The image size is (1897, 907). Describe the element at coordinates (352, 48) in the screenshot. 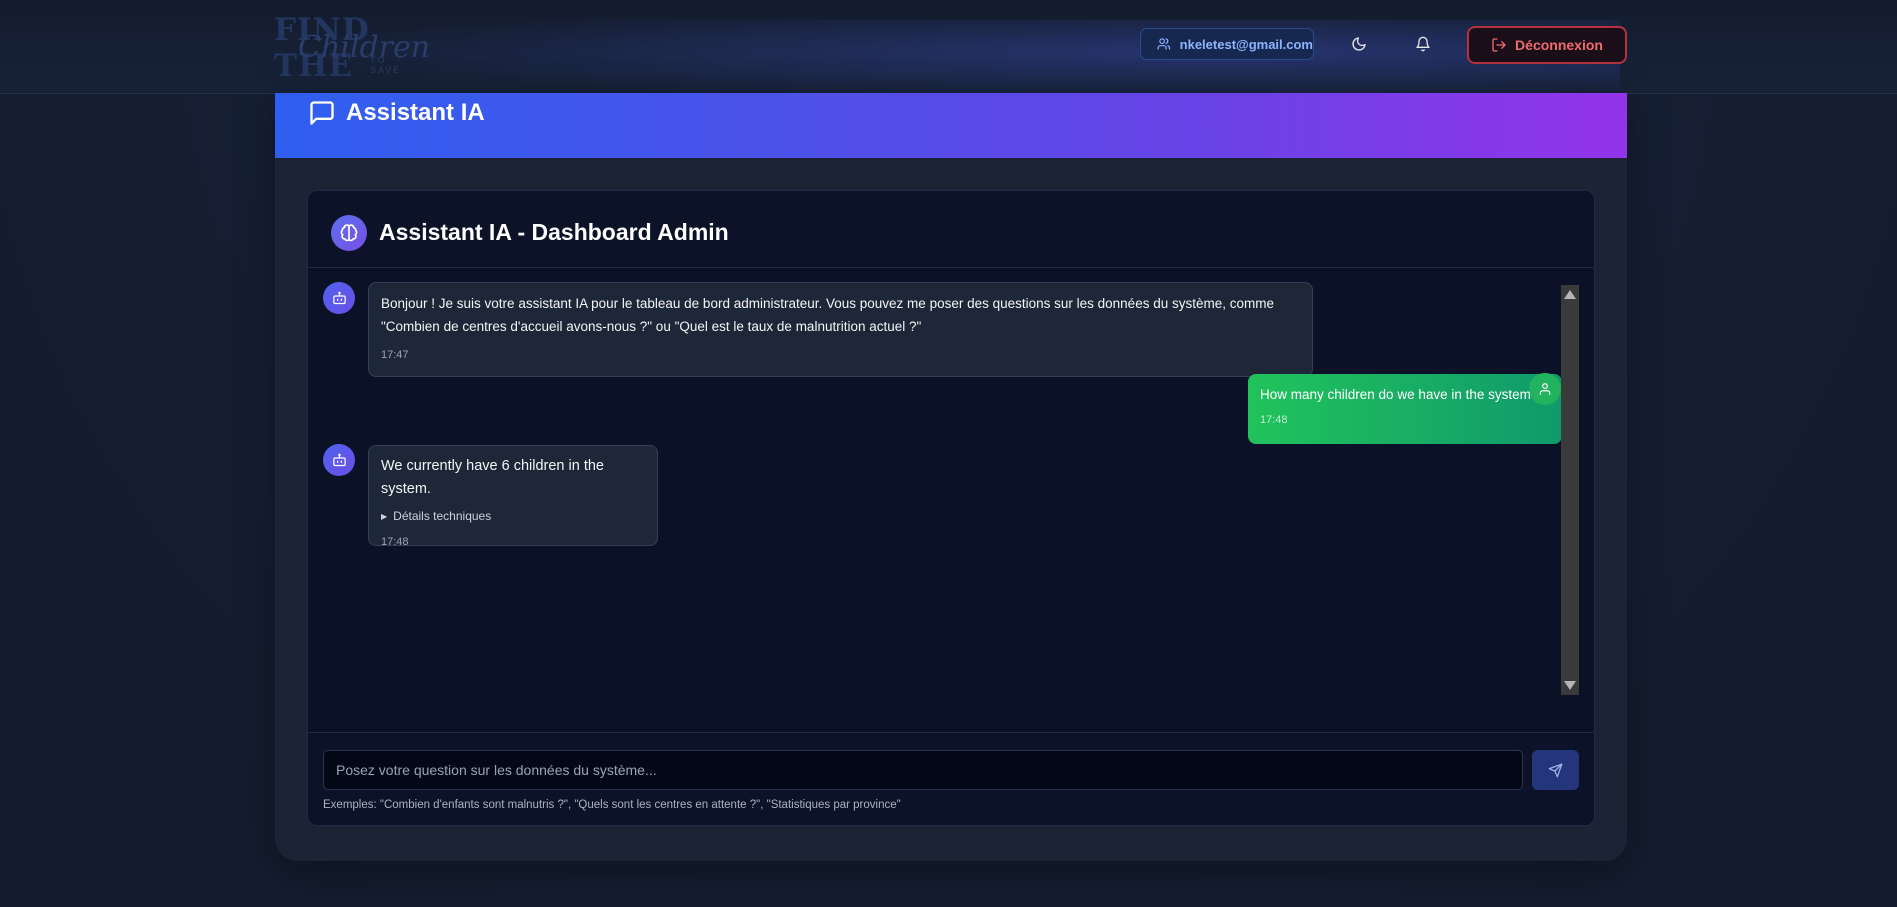

I see `app-logo: FIND THE Children TO SAVE` at that location.